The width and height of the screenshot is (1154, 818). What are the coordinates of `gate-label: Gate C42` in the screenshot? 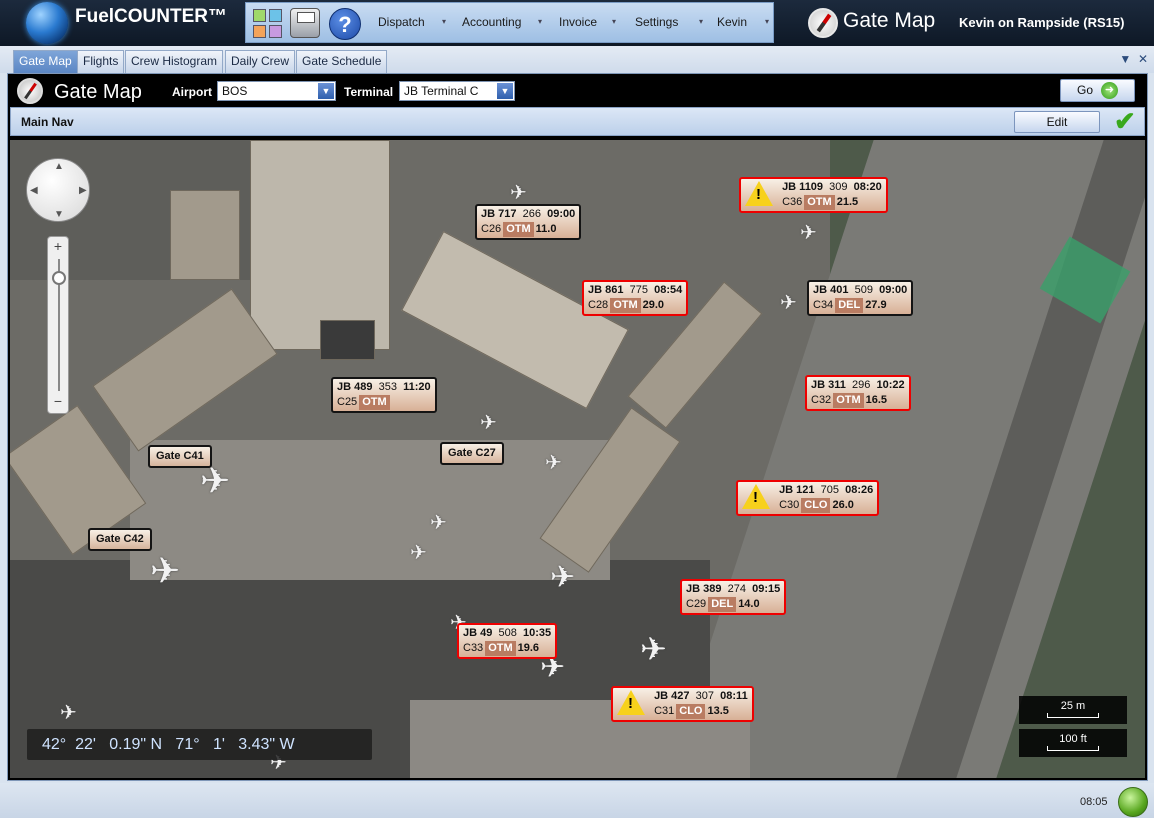 It's located at (120, 539).